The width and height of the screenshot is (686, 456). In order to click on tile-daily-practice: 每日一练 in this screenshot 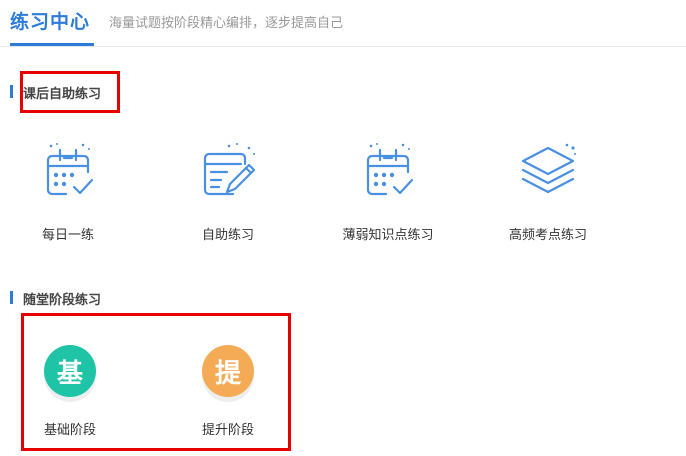, I will do `click(68, 193)`.